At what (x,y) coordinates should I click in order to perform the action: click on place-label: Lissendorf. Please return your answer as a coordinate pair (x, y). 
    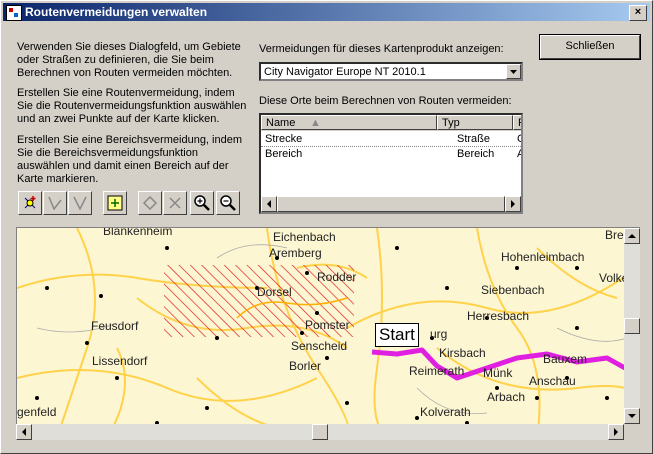
    Looking at the image, I should click on (120, 361).